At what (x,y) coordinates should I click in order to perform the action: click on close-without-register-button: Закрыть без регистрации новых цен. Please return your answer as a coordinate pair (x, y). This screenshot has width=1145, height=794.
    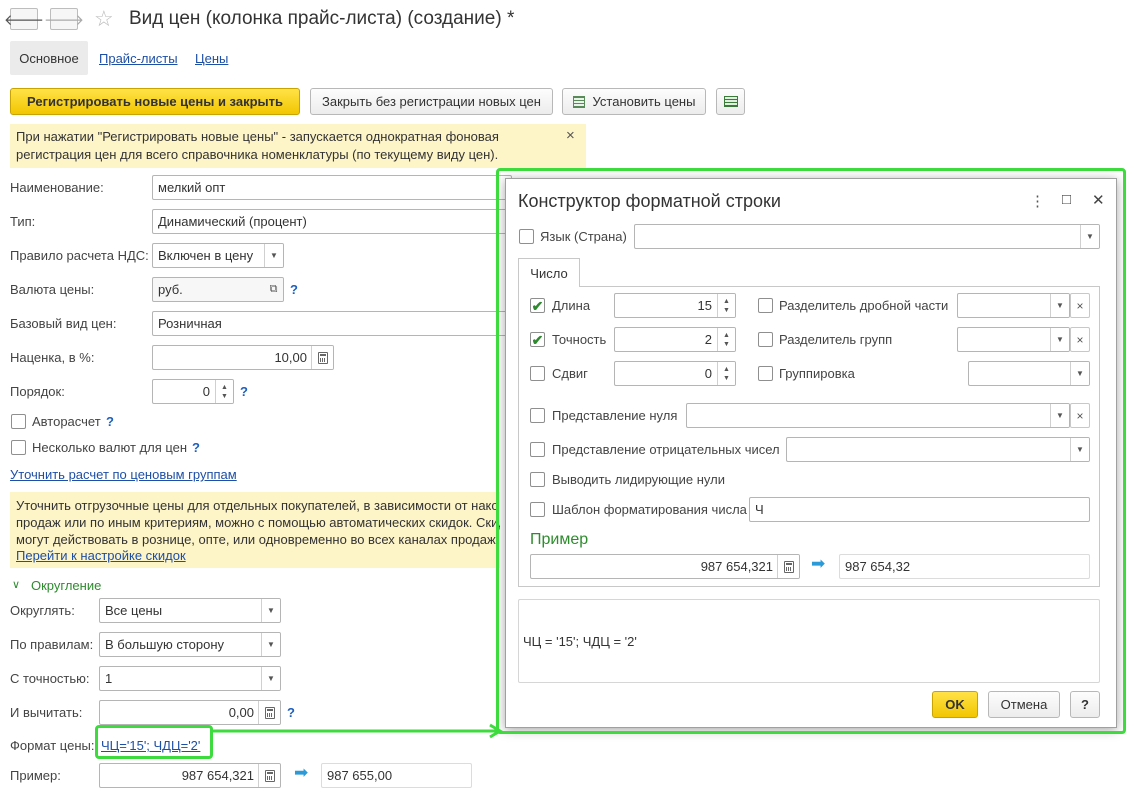
    Looking at the image, I should click on (431, 101).